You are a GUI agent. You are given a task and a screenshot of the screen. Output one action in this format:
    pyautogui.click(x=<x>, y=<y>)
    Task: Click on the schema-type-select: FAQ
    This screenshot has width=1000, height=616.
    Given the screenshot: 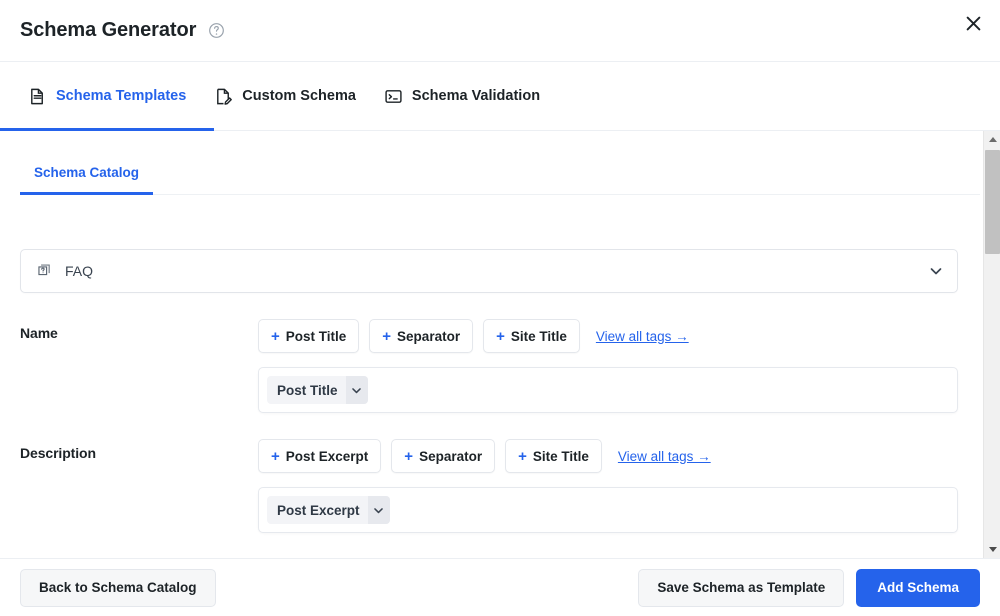 What is the action you would take?
    pyautogui.click(x=489, y=271)
    